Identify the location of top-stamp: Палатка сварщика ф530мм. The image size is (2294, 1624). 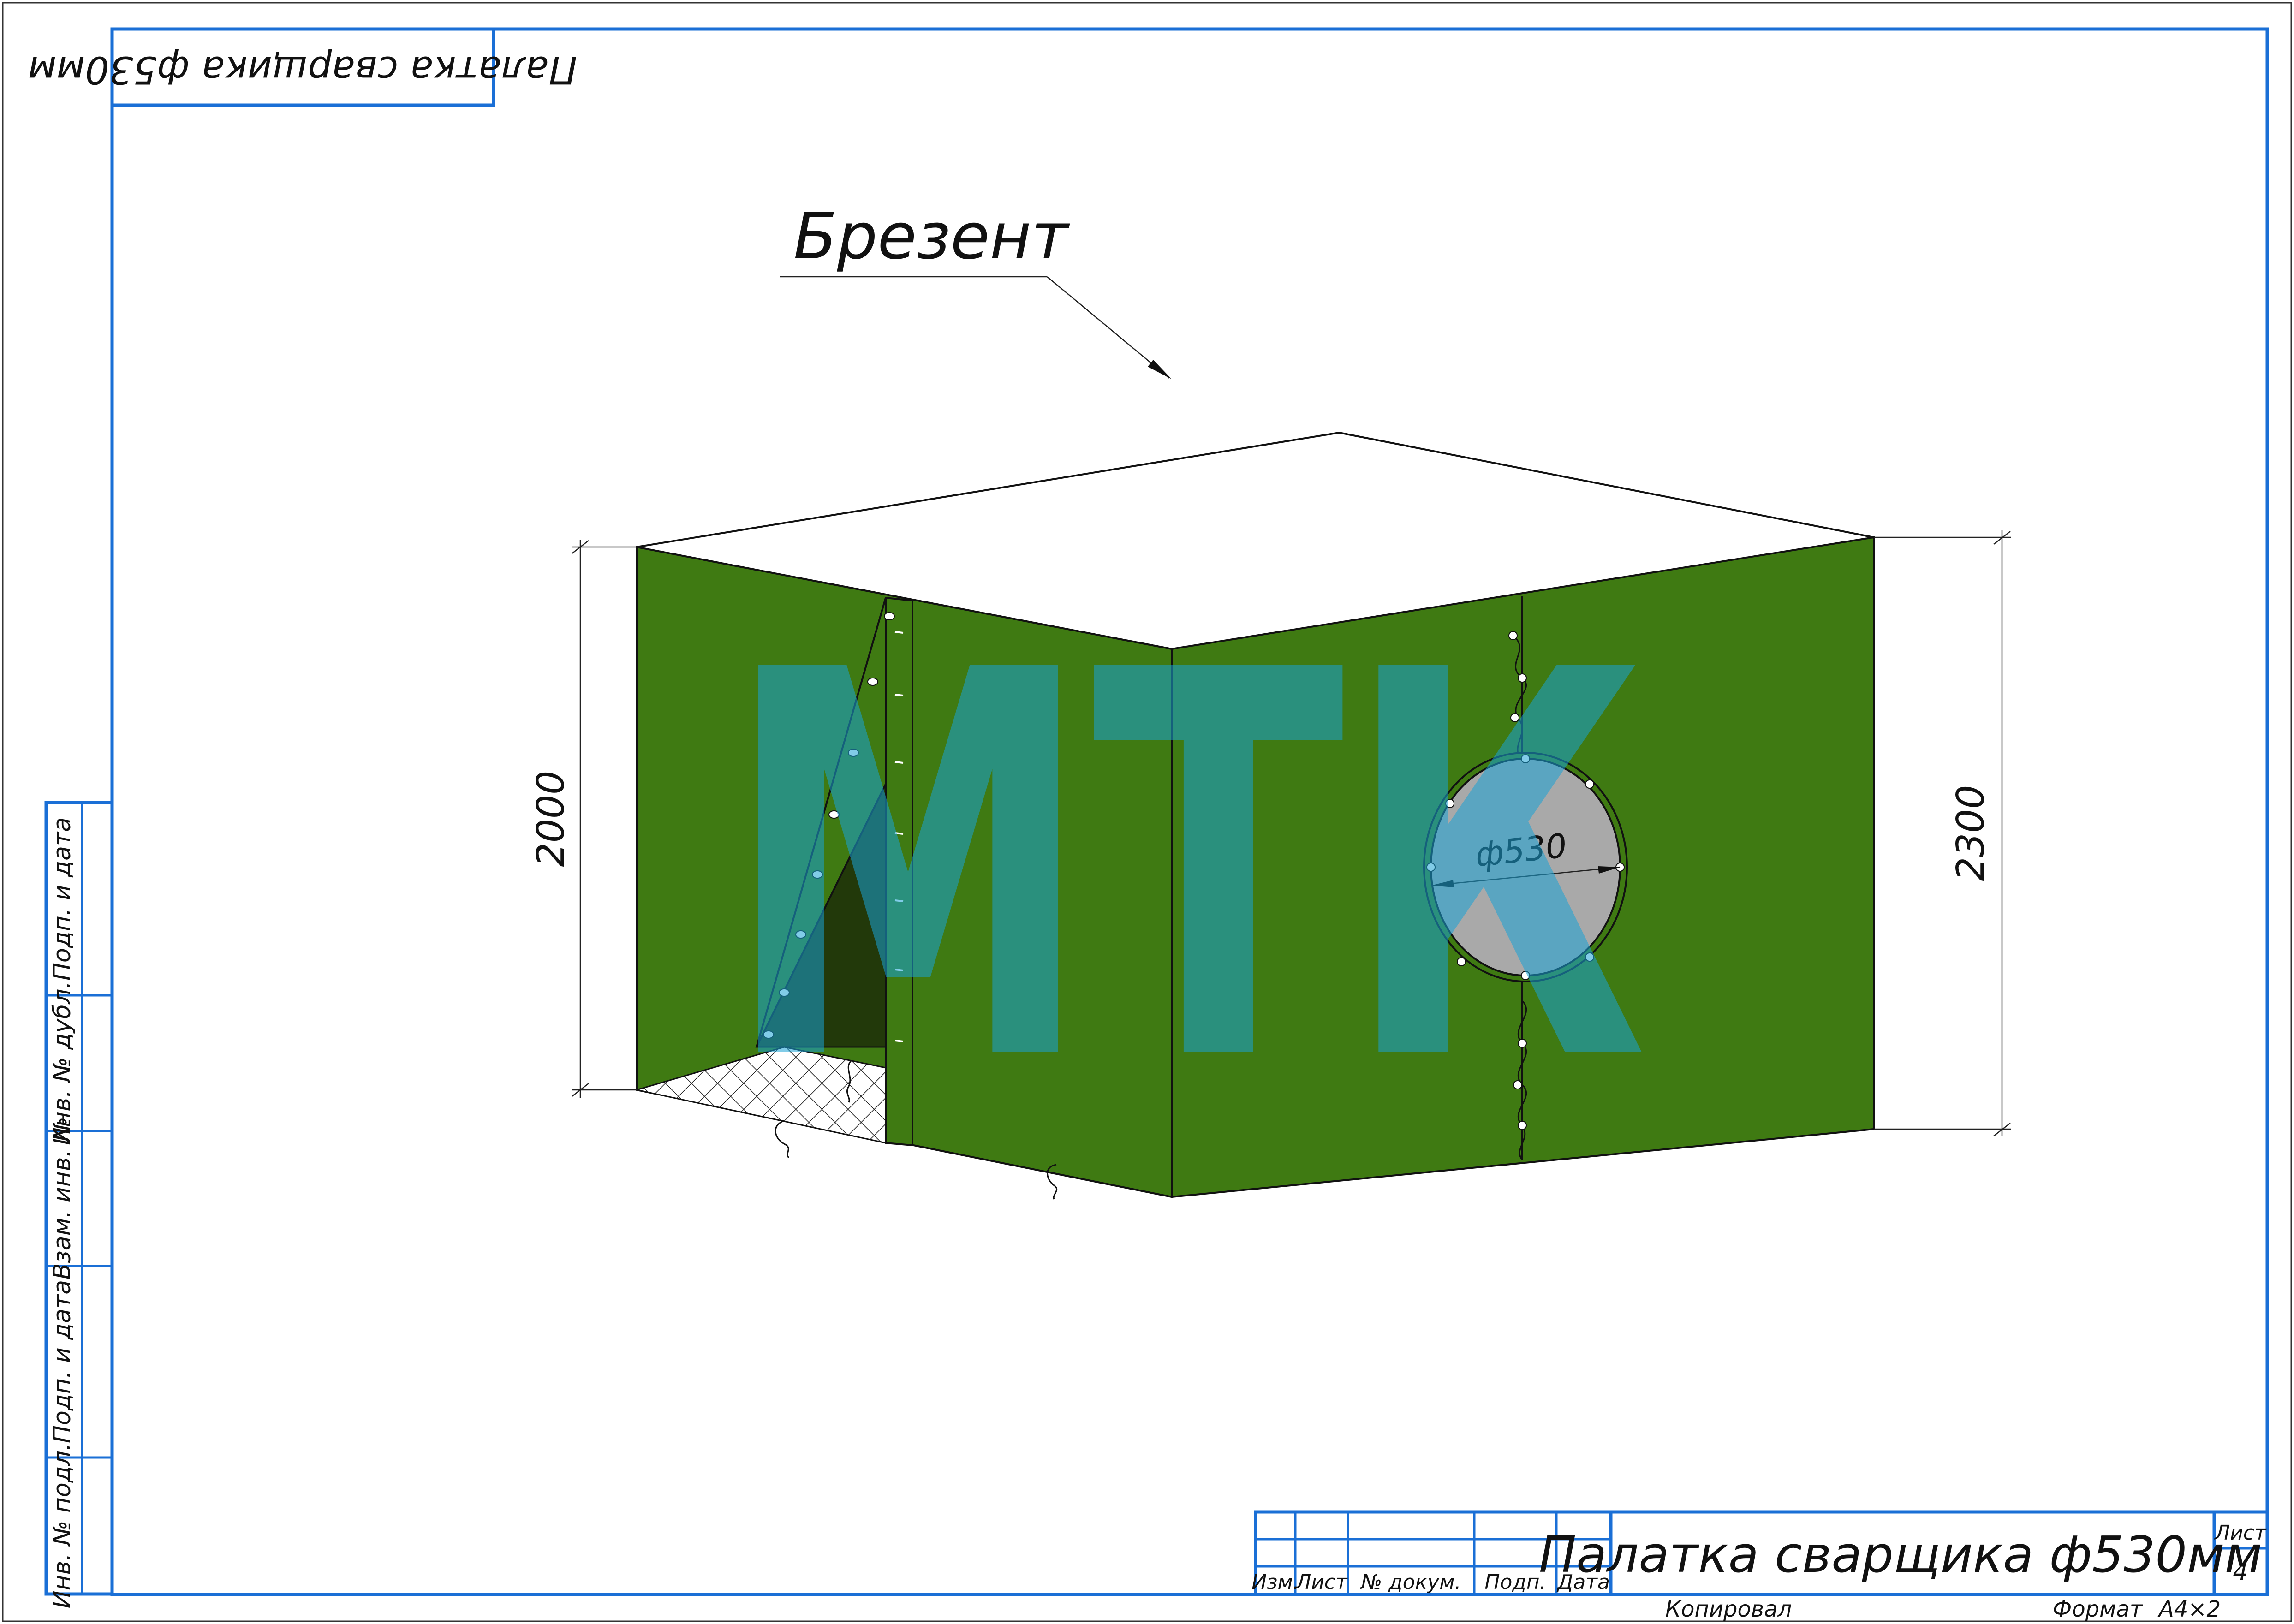
(303, 67).